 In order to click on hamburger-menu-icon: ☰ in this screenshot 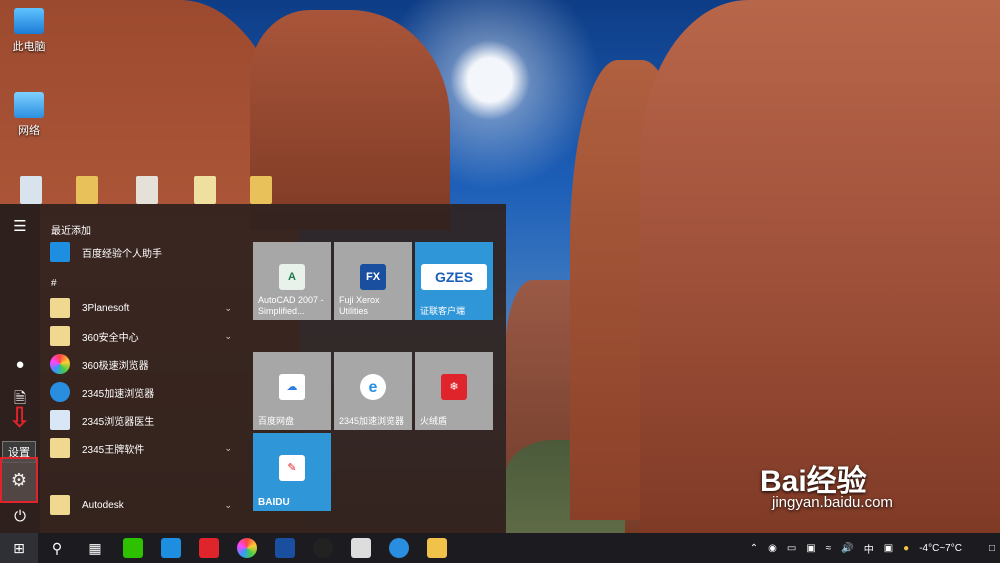, I will do `click(20, 226)`.